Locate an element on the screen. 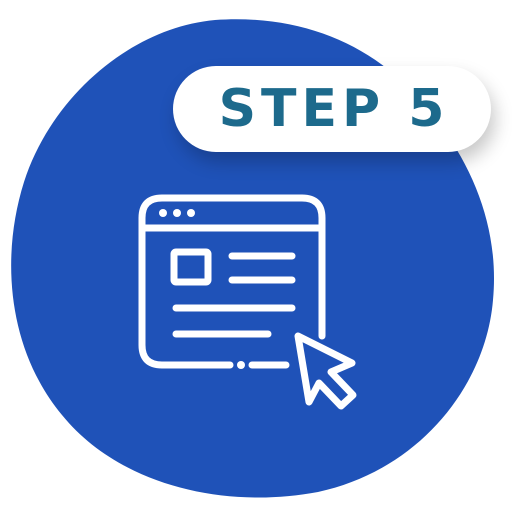 The image size is (512, 512). step-badge: STEP 5 is located at coordinates (332, 109).